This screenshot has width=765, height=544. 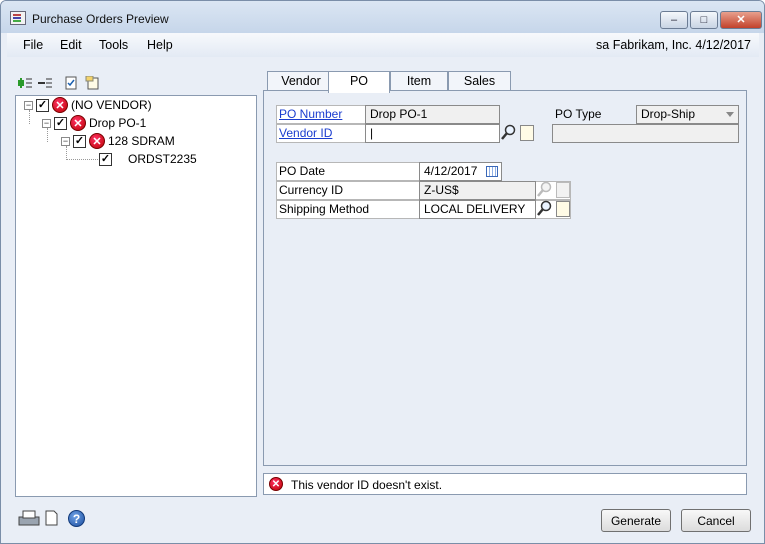 I want to click on tree-item-sdram: − ✓ ✕ 128 SDRAM, so click(x=118, y=141).